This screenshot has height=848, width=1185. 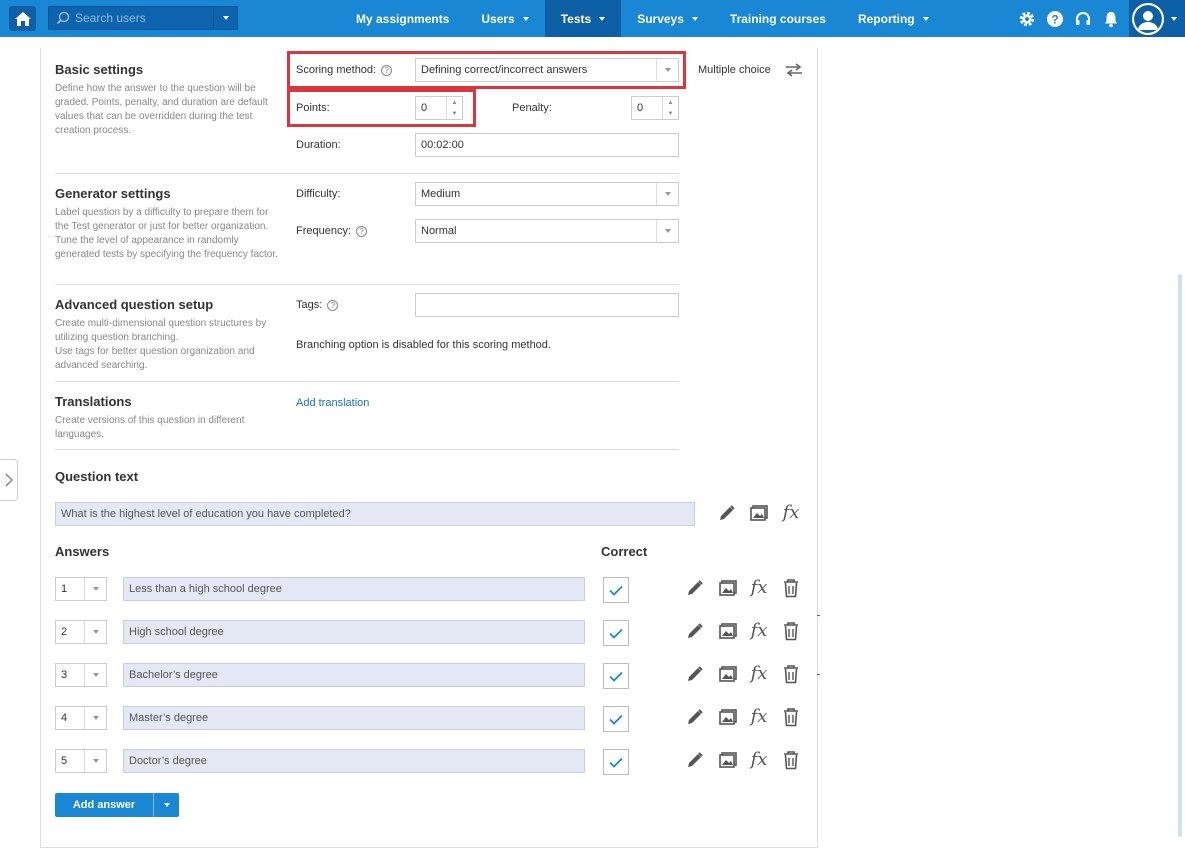 I want to click on caret-down-icon: ▼, so click(x=670, y=113).